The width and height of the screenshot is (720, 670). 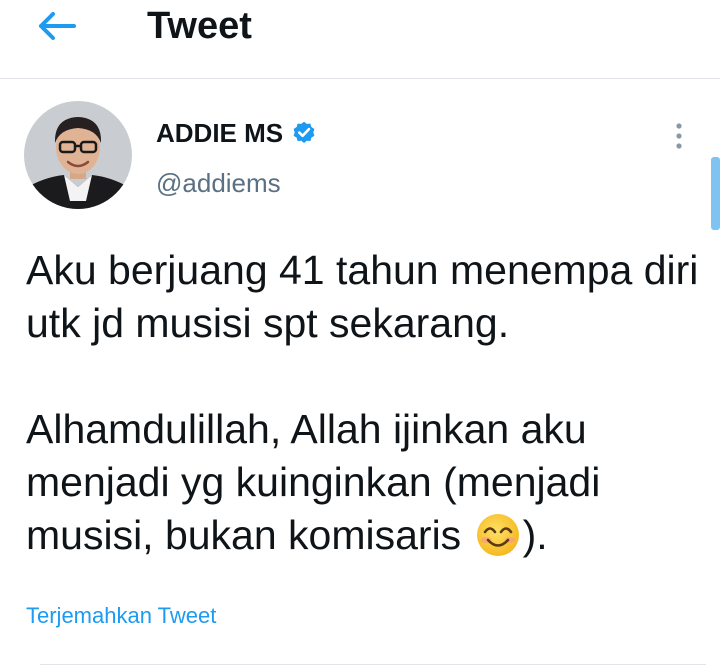 What do you see at coordinates (373, 664) in the screenshot?
I see `divider` at bounding box center [373, 664].